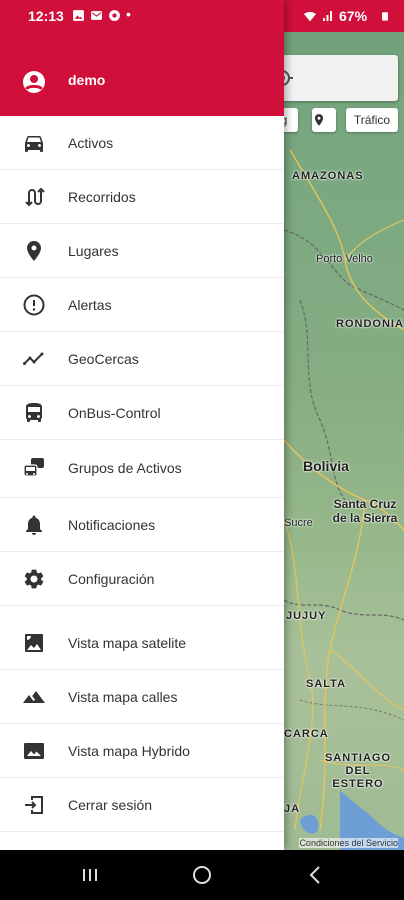  I want to click on places-chip, so click(324, 120).